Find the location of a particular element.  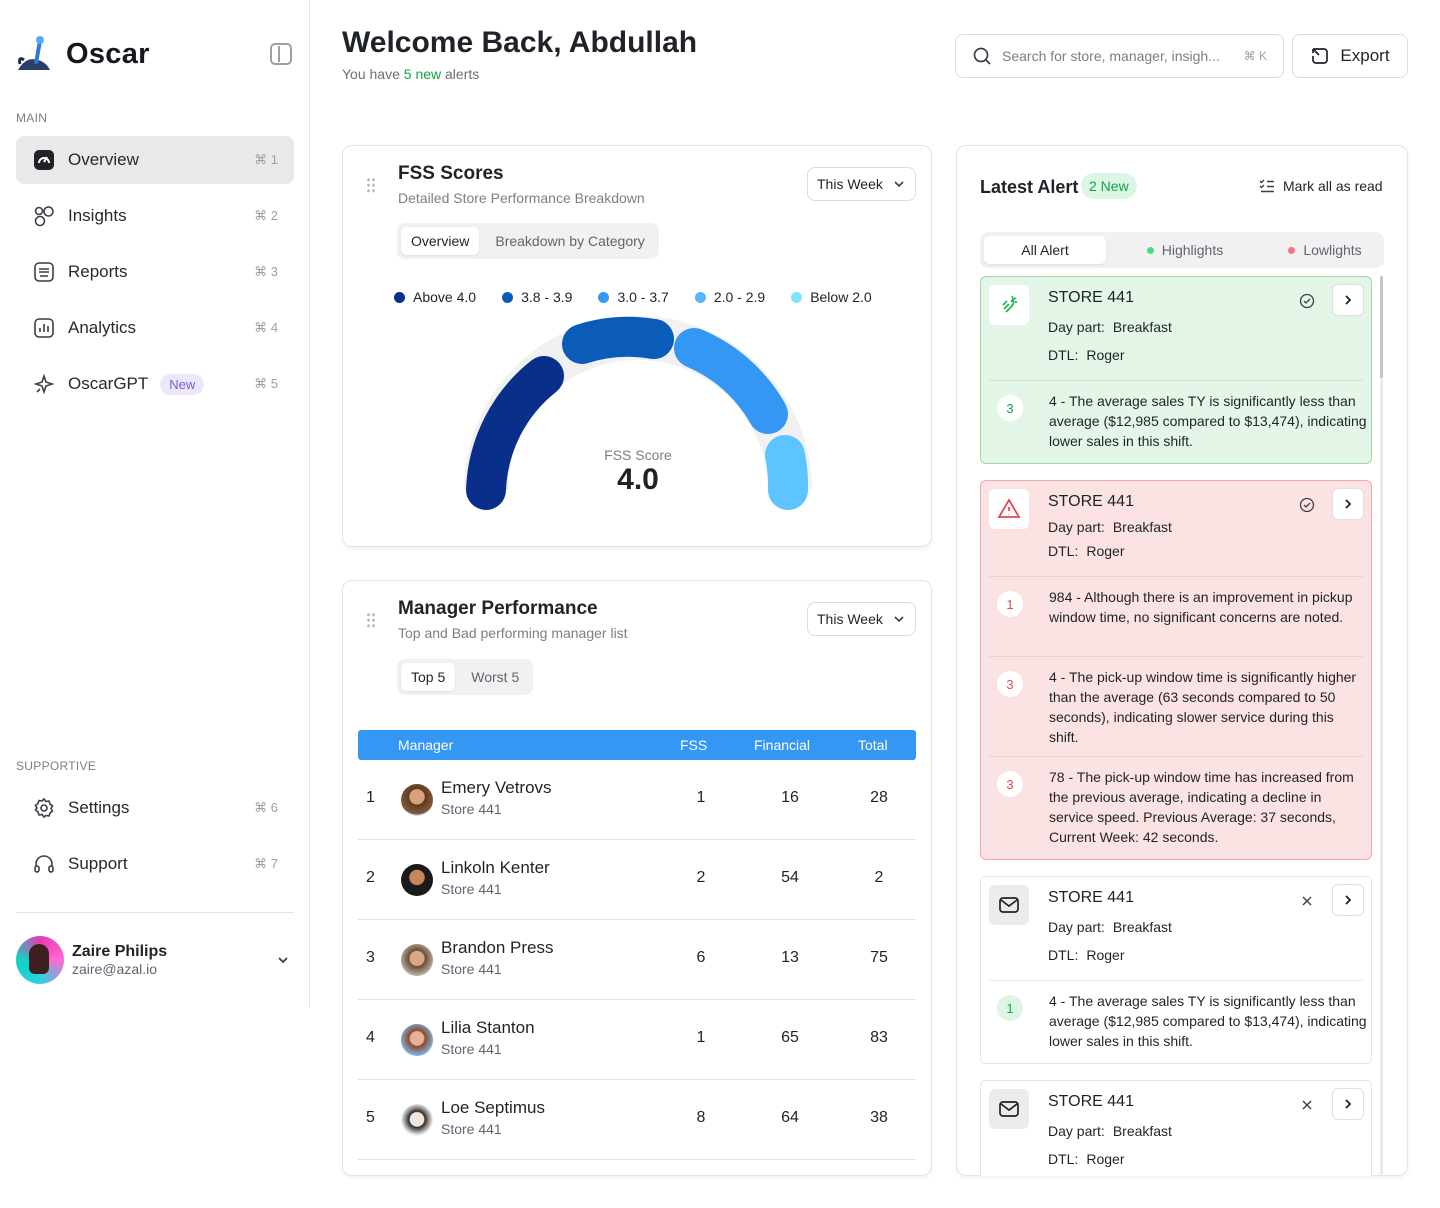

sidebar-item-settings: Settings ⌘ 6 is located at coordinates (155, 808).